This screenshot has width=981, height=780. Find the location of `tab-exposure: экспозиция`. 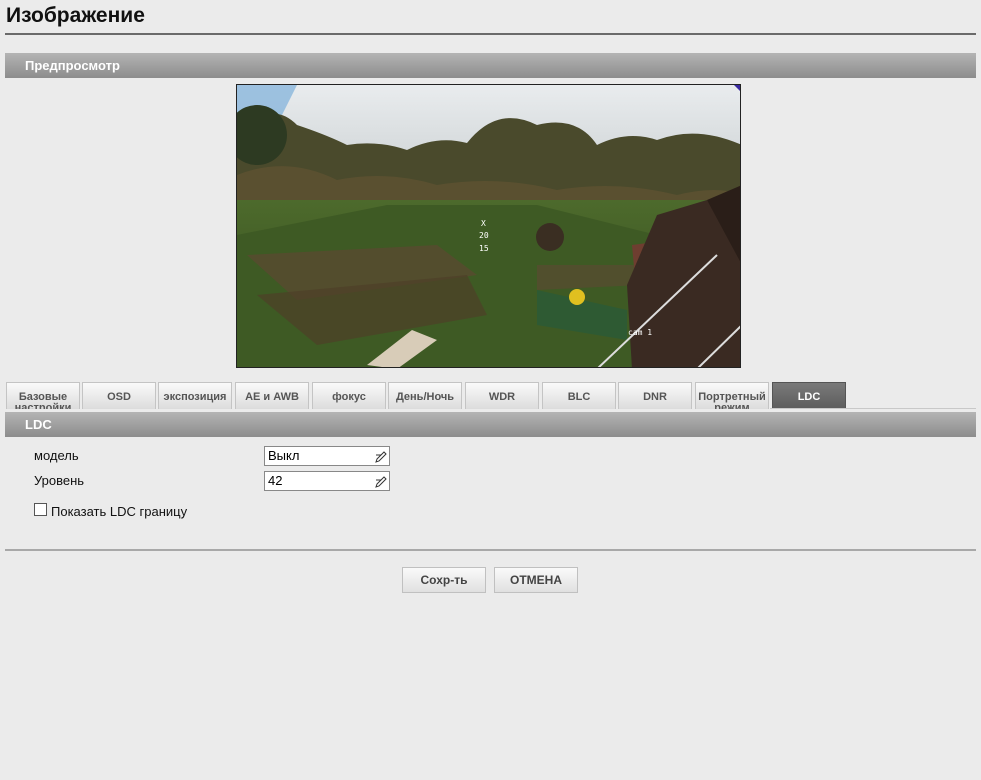

tab-exposure: экспозиция is located at coordinates (195, 395).